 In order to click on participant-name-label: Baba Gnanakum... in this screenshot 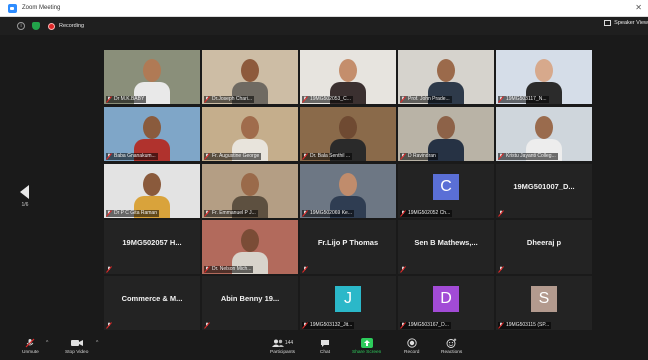, I will do `click(132, 156)`.